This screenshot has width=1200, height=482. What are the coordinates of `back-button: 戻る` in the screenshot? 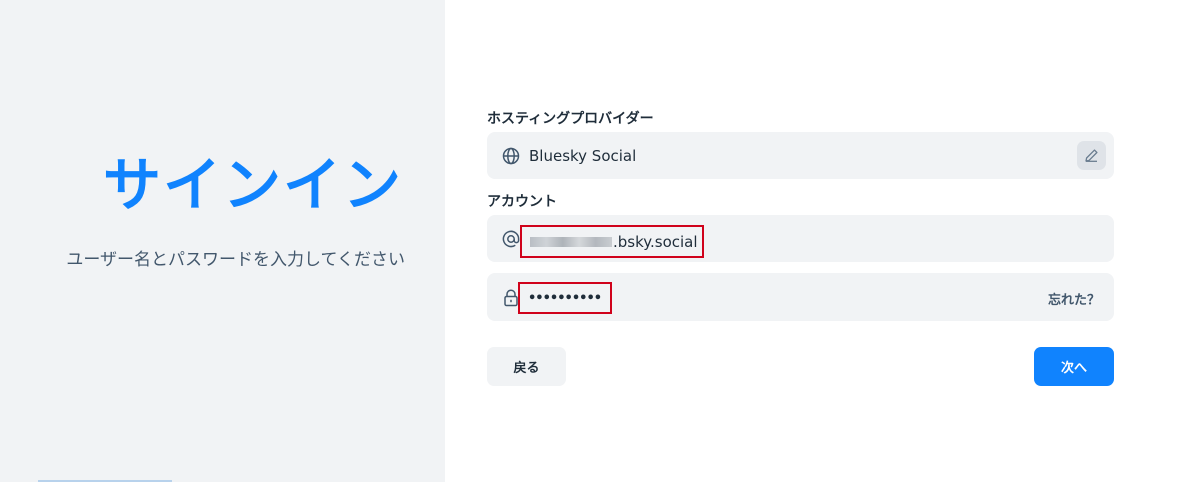 It's located at (526, 366).